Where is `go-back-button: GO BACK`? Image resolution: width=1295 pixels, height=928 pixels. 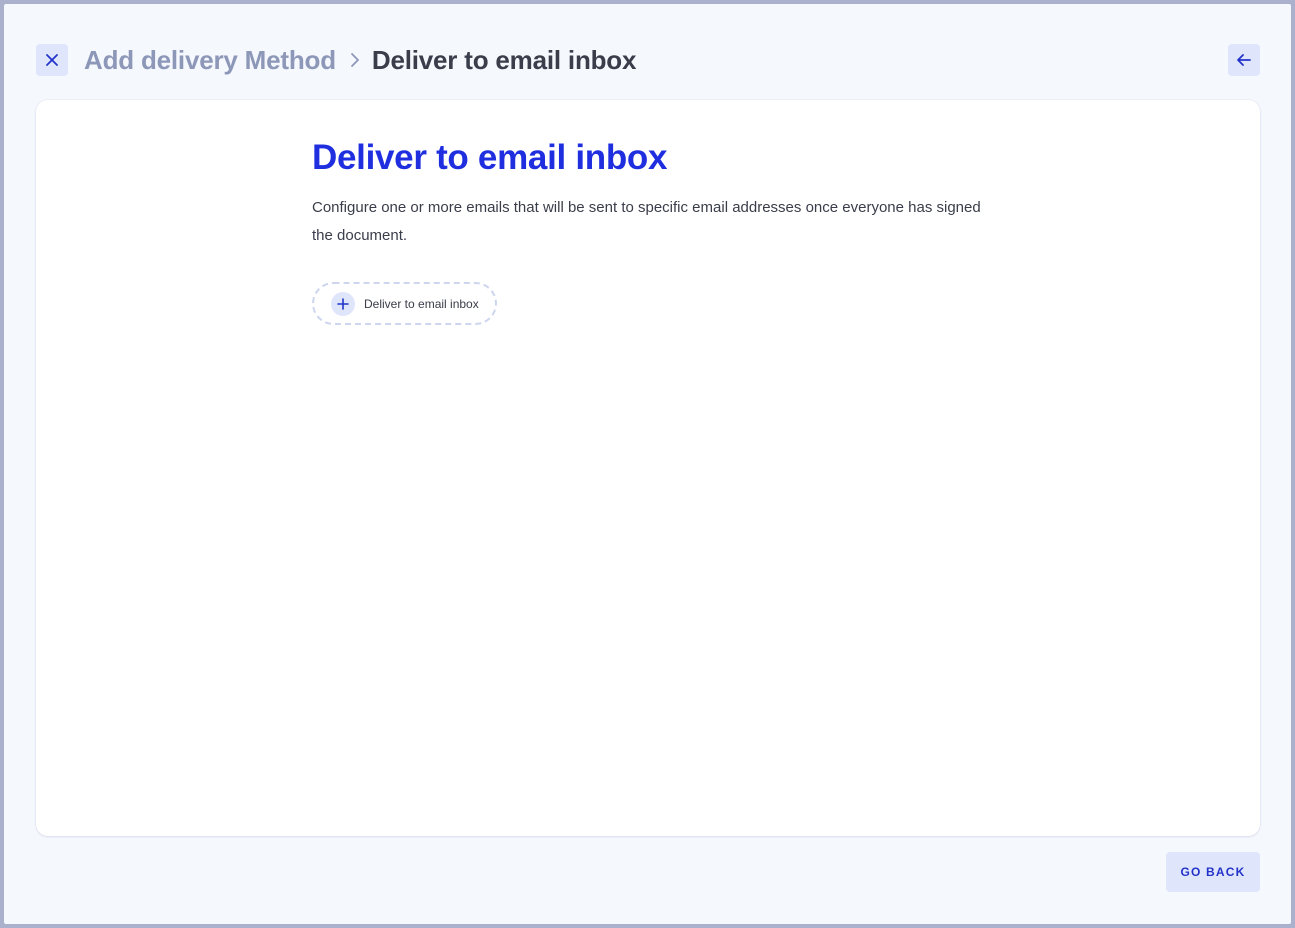 go-back-button: GO BACK is located at coordinates (1213, 872).